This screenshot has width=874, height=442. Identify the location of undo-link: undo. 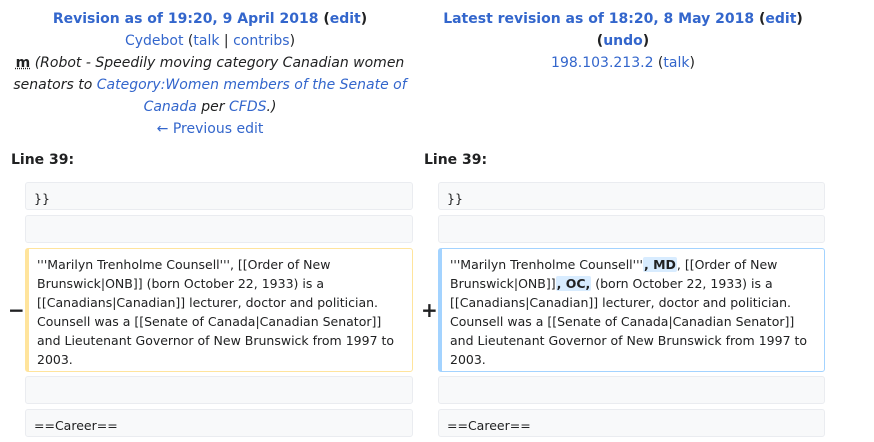
(623, 41).